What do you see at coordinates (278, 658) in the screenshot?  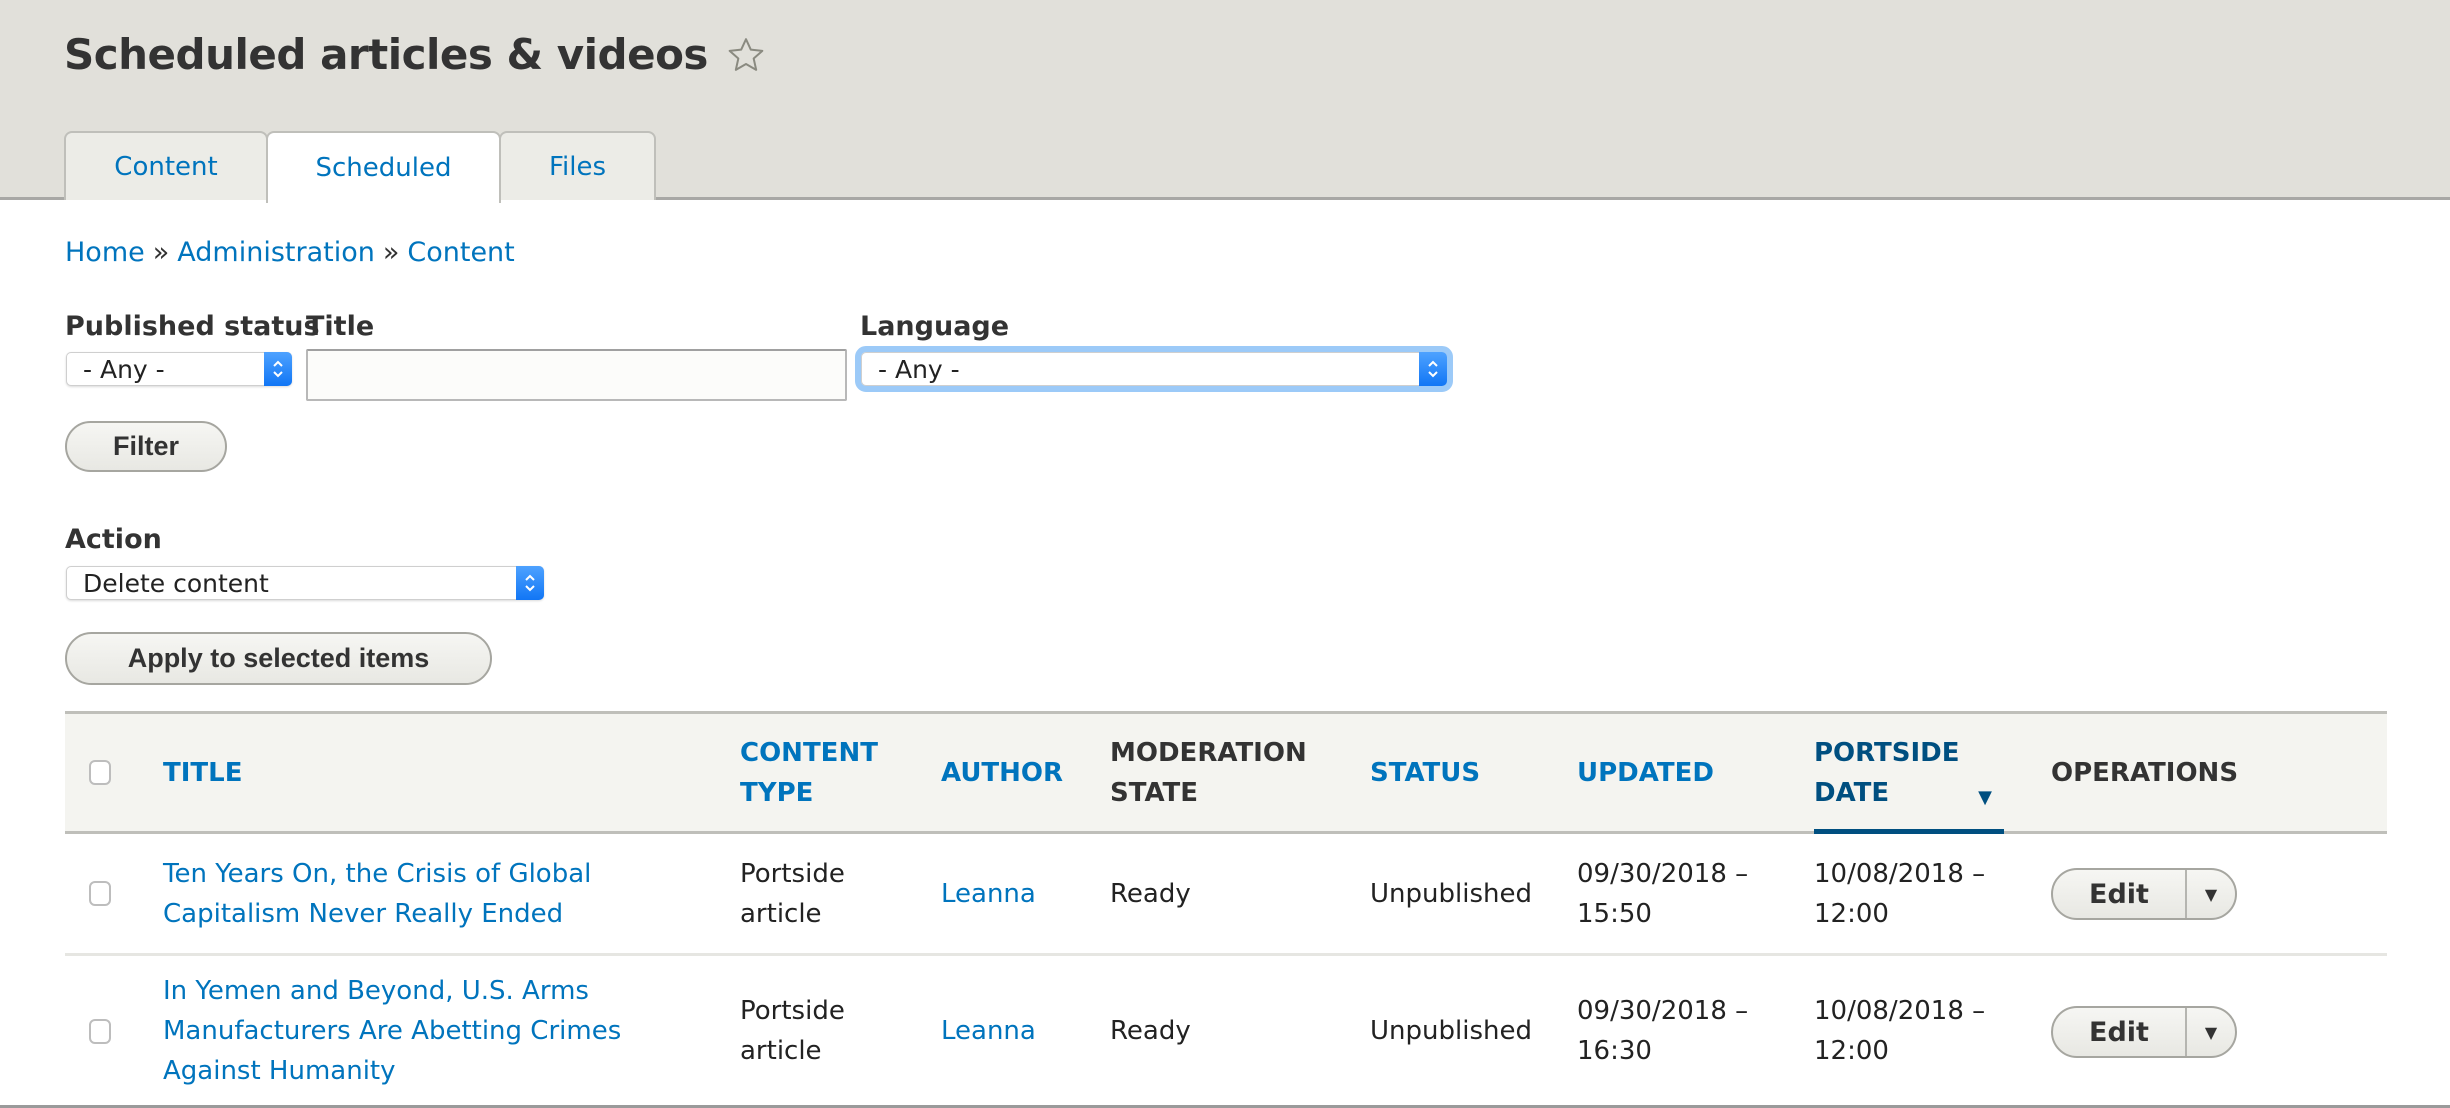 I see `apply-to-selected-button: Apply to selected items` at bounding box center [278, 658].